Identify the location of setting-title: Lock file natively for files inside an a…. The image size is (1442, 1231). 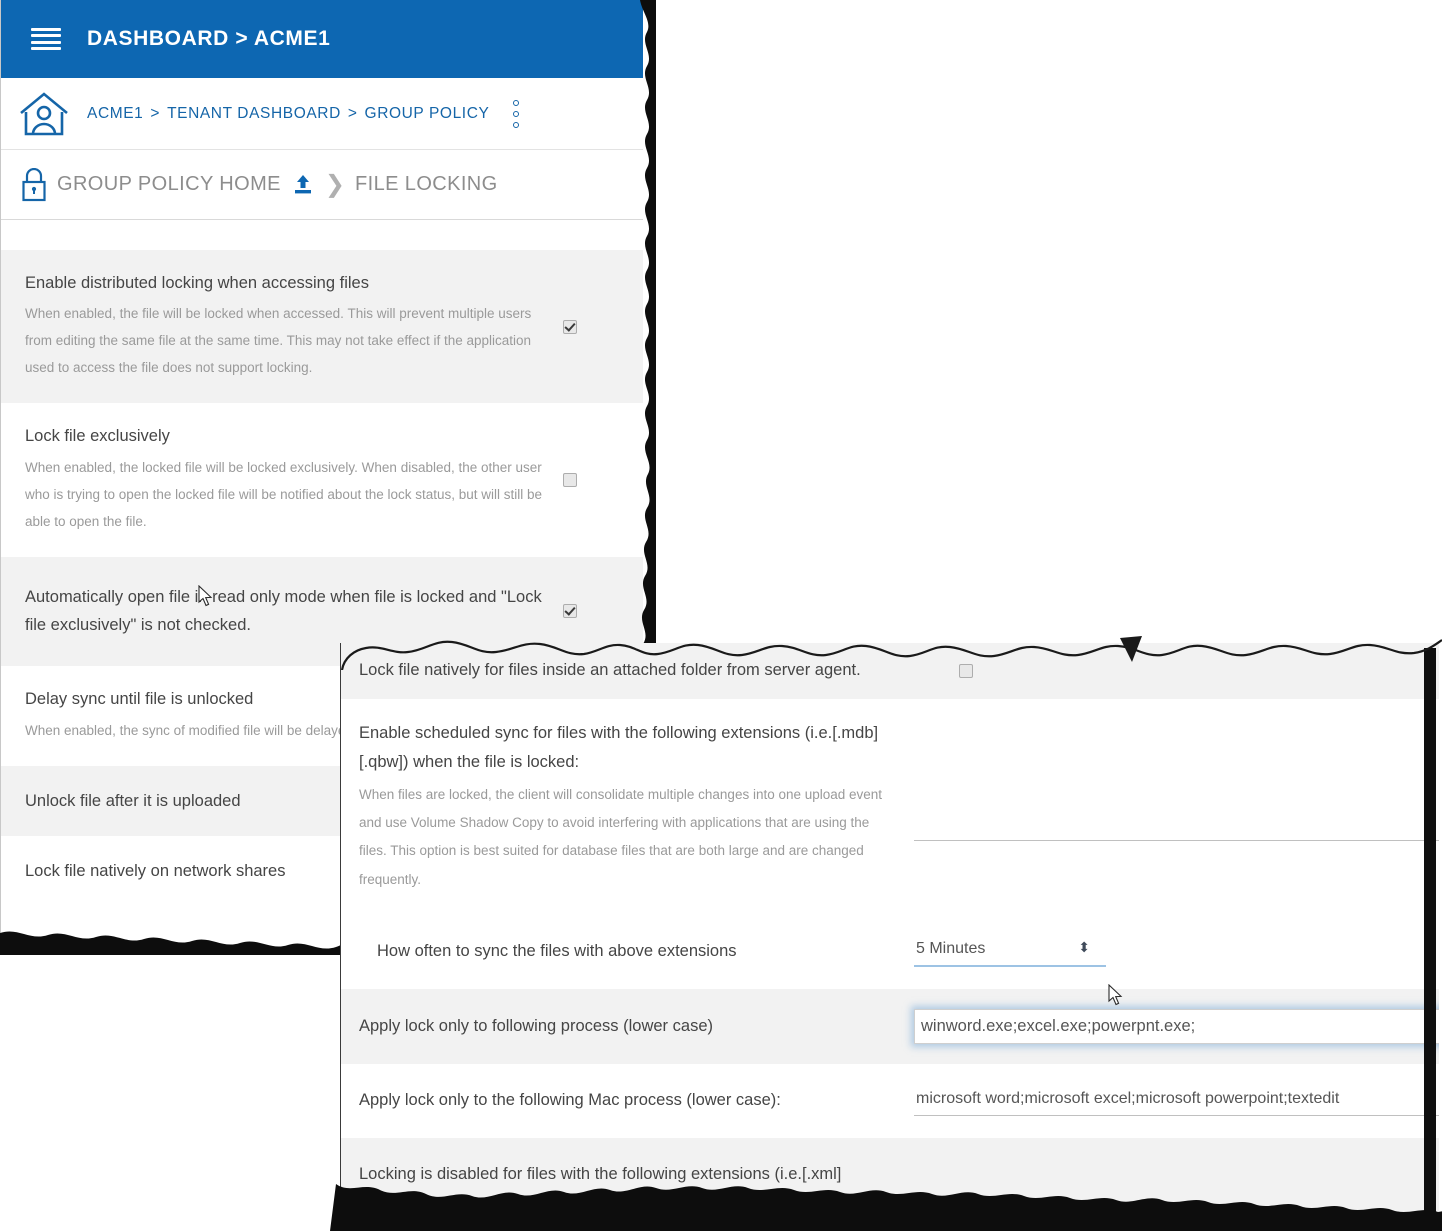
(610, 670).